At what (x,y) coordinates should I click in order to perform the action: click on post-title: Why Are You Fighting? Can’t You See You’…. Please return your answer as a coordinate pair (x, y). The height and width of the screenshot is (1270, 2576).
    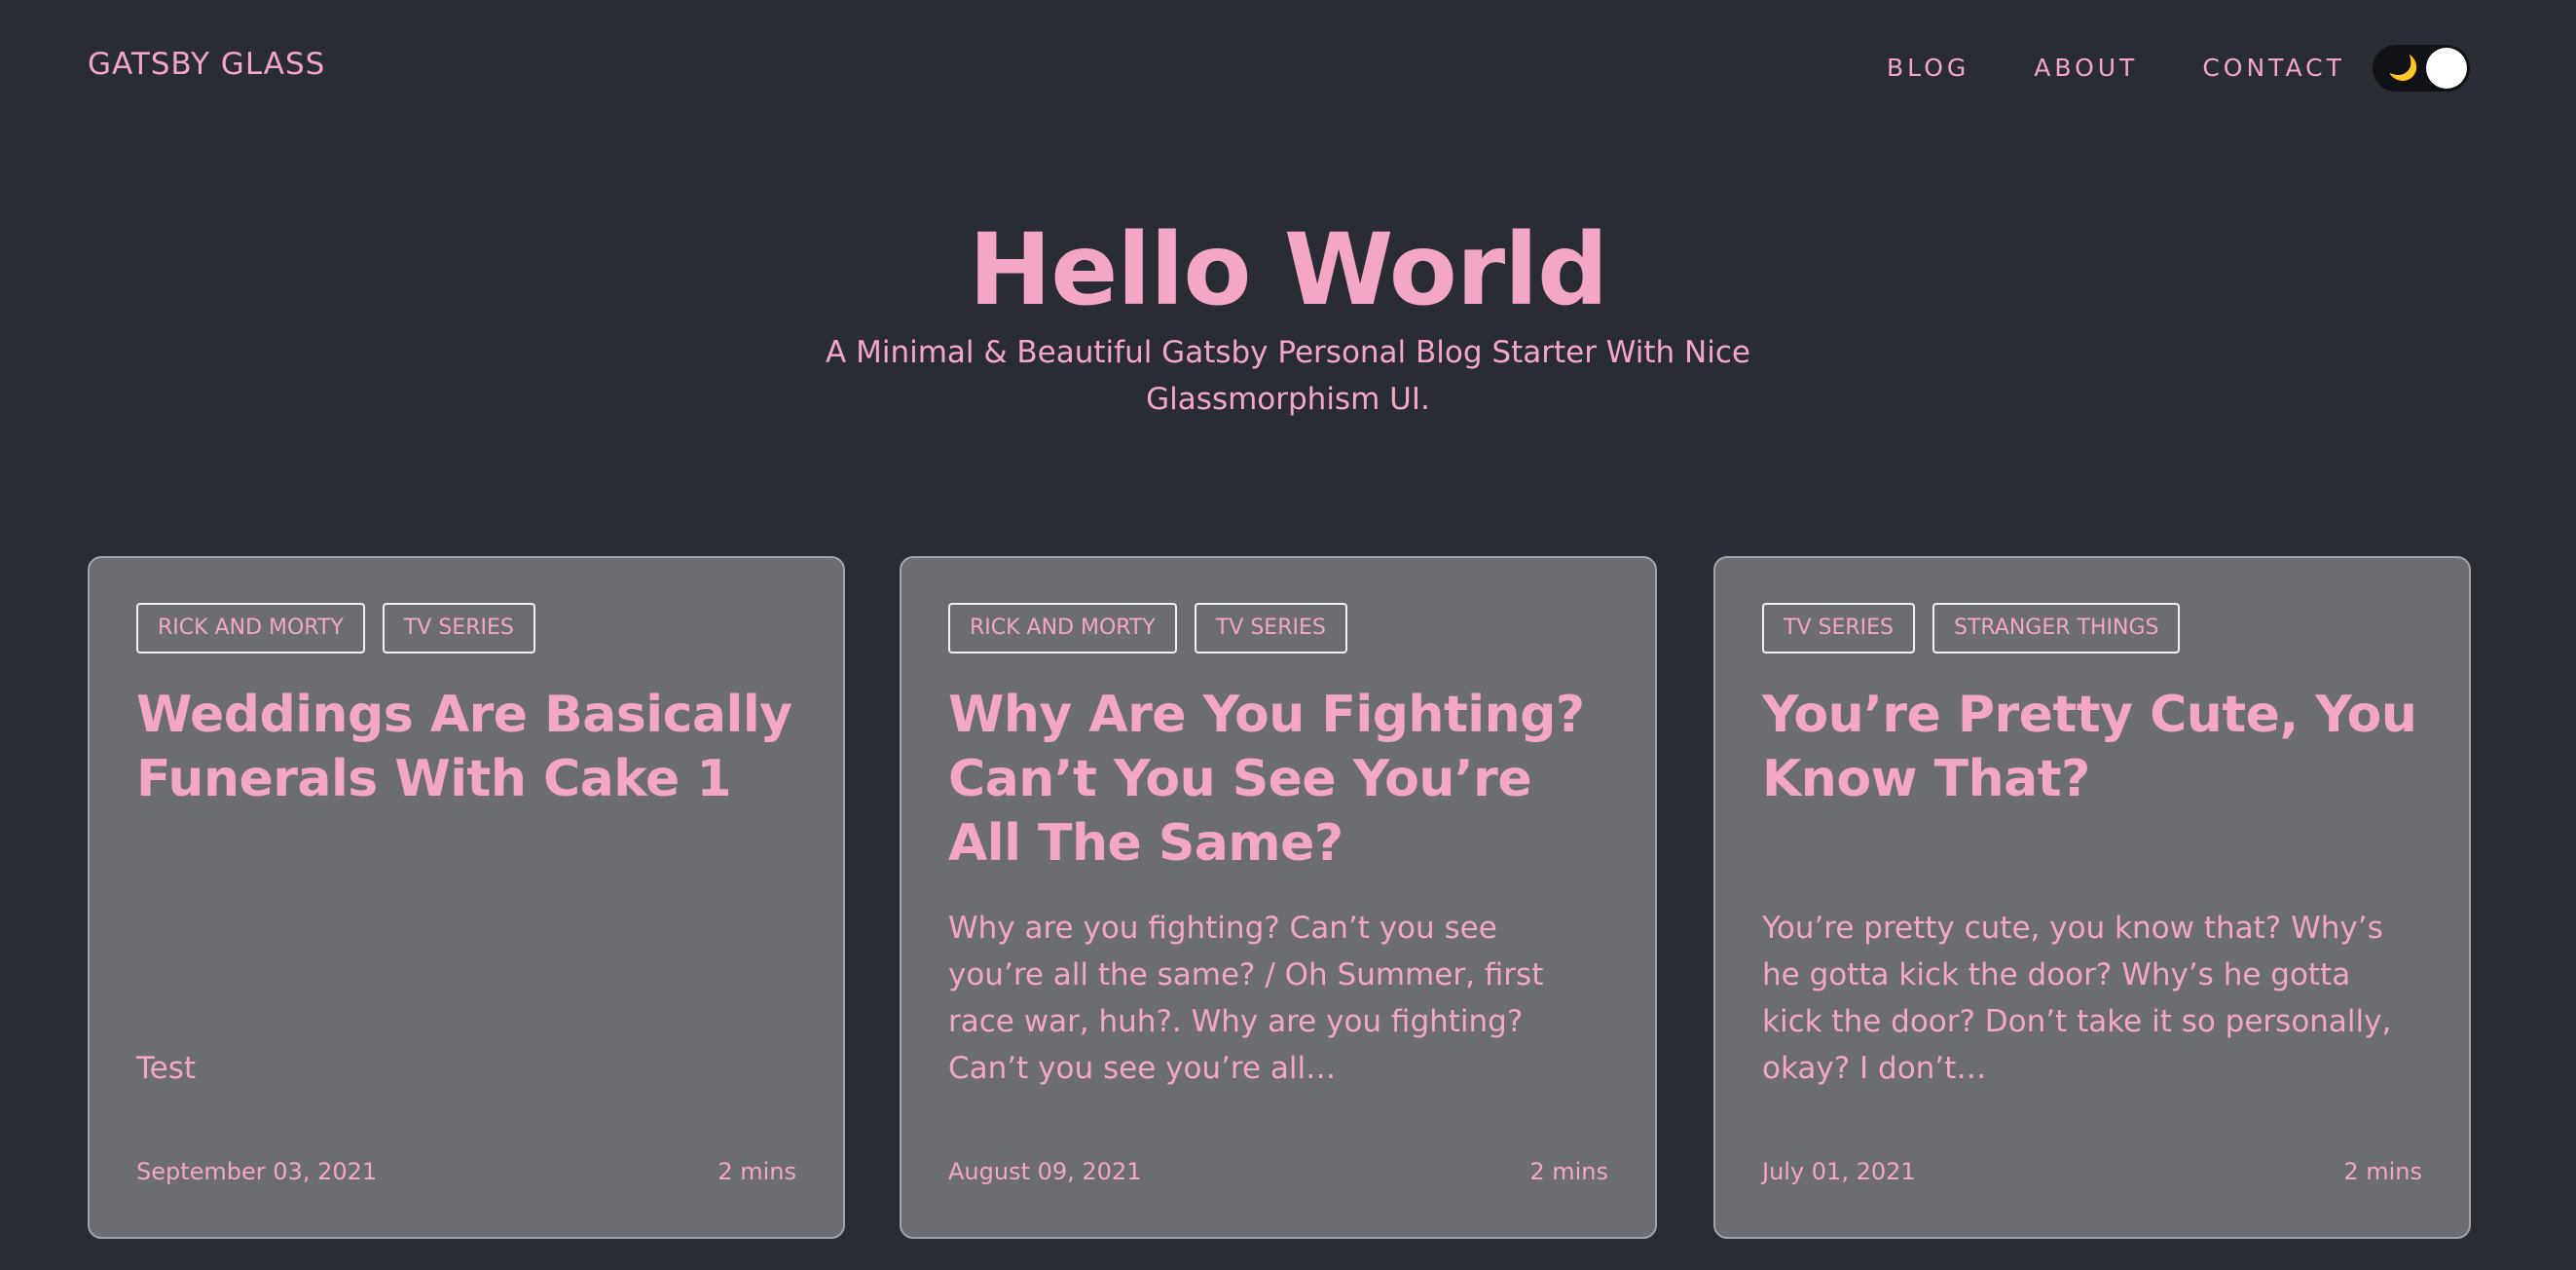
    Looking at the image, I should click on (1284, 779).